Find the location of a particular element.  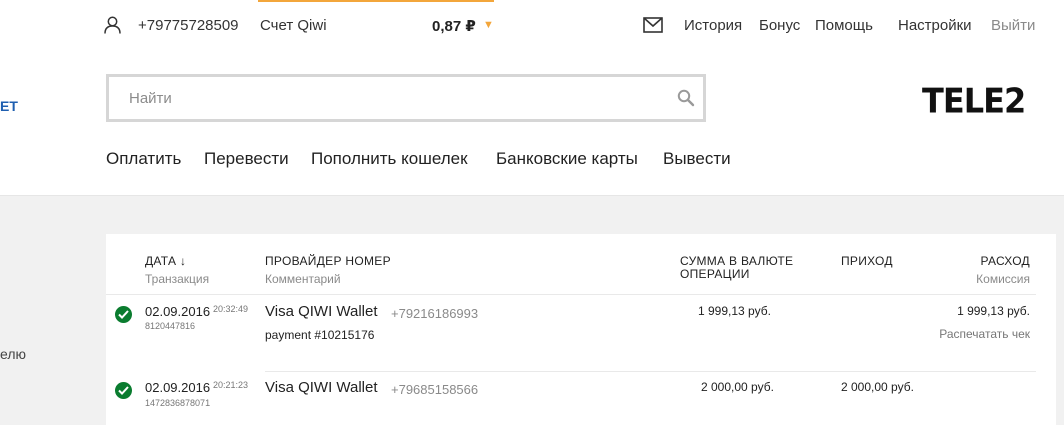

left-panel-fragment: елю is located at coordinates (13, 354).